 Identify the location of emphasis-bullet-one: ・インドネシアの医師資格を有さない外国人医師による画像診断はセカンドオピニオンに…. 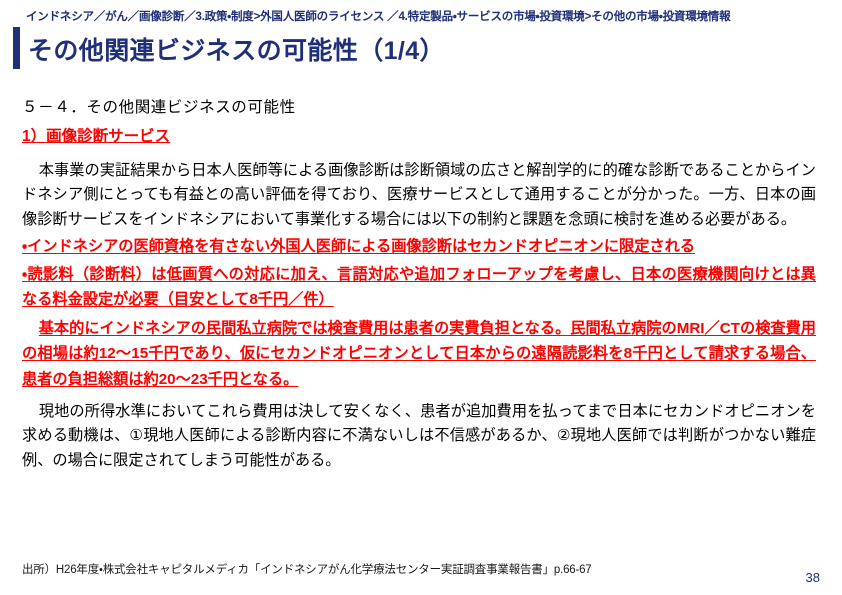
(358, 247).